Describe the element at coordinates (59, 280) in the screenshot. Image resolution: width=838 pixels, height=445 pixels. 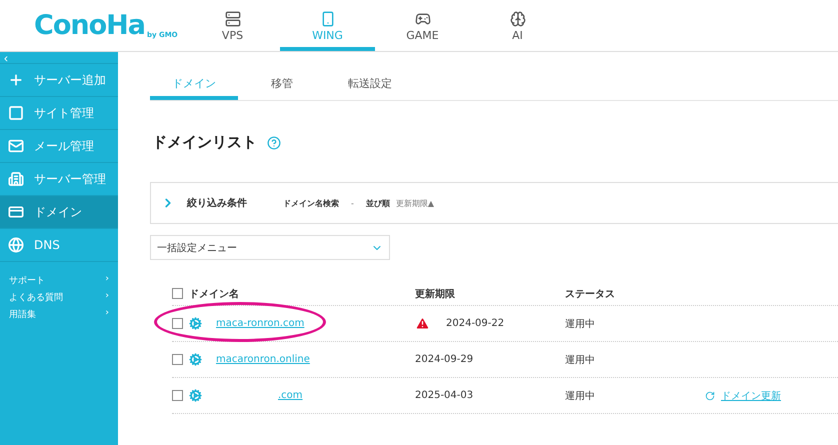
I see `sidebar-link: サポート ›` at that location.